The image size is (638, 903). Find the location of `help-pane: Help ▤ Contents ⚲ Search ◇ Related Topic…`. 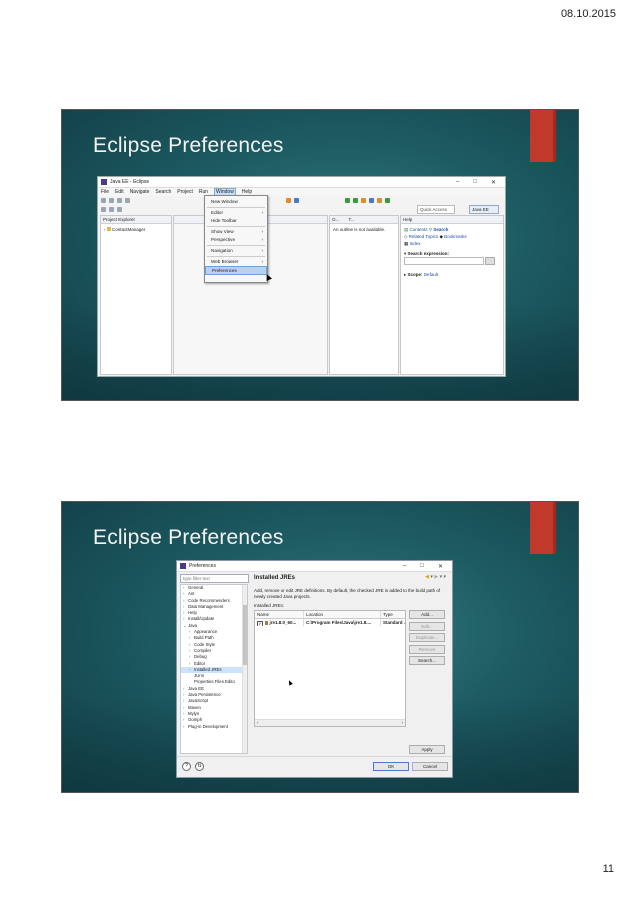

help-pane: Help ▤ Contents ⚲ Search ◇ Related Topic… is located at coordinates (452, 295).